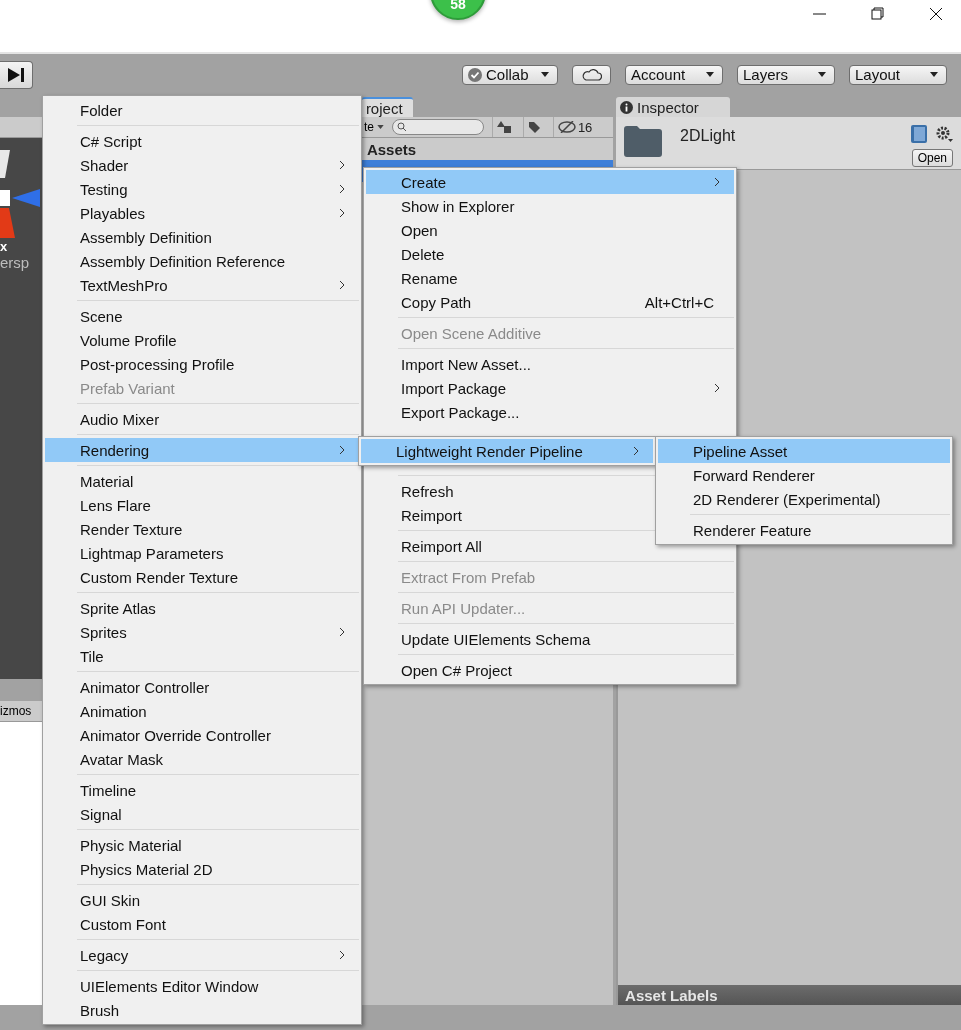  What do you see at coordinates (202, 656) in the screenshot?
I see `menu-item: Tile` at bounding box center [202, 656].